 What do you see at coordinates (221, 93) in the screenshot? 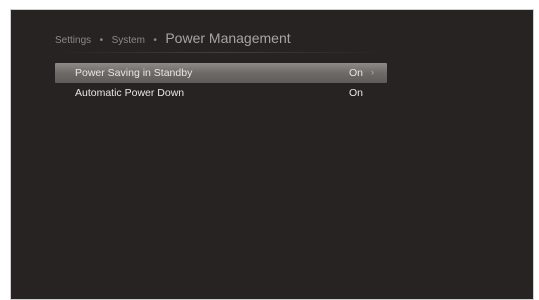
I see `menu-item-automatic-power-down: Automatic Power Down On` at bounding box center [221, 93].